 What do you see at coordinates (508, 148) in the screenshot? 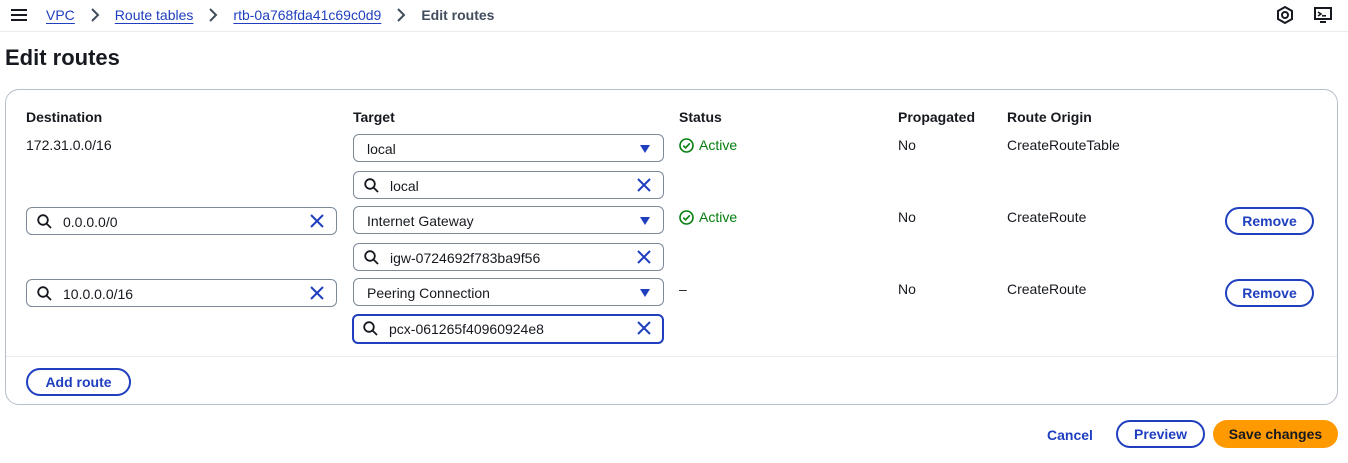
I see `target-type-select: local` at bounding box center [508, 148].